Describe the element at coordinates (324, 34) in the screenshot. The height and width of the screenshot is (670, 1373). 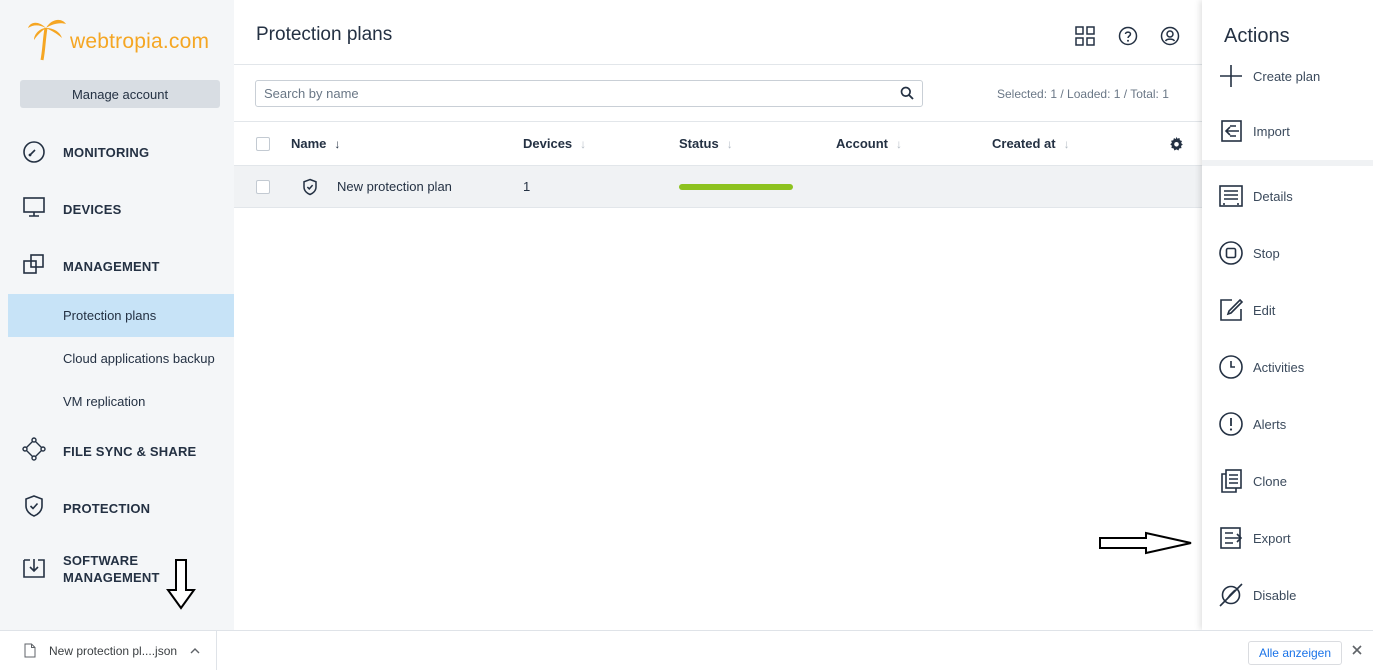
I see `page-title: Protection plans` at that location.